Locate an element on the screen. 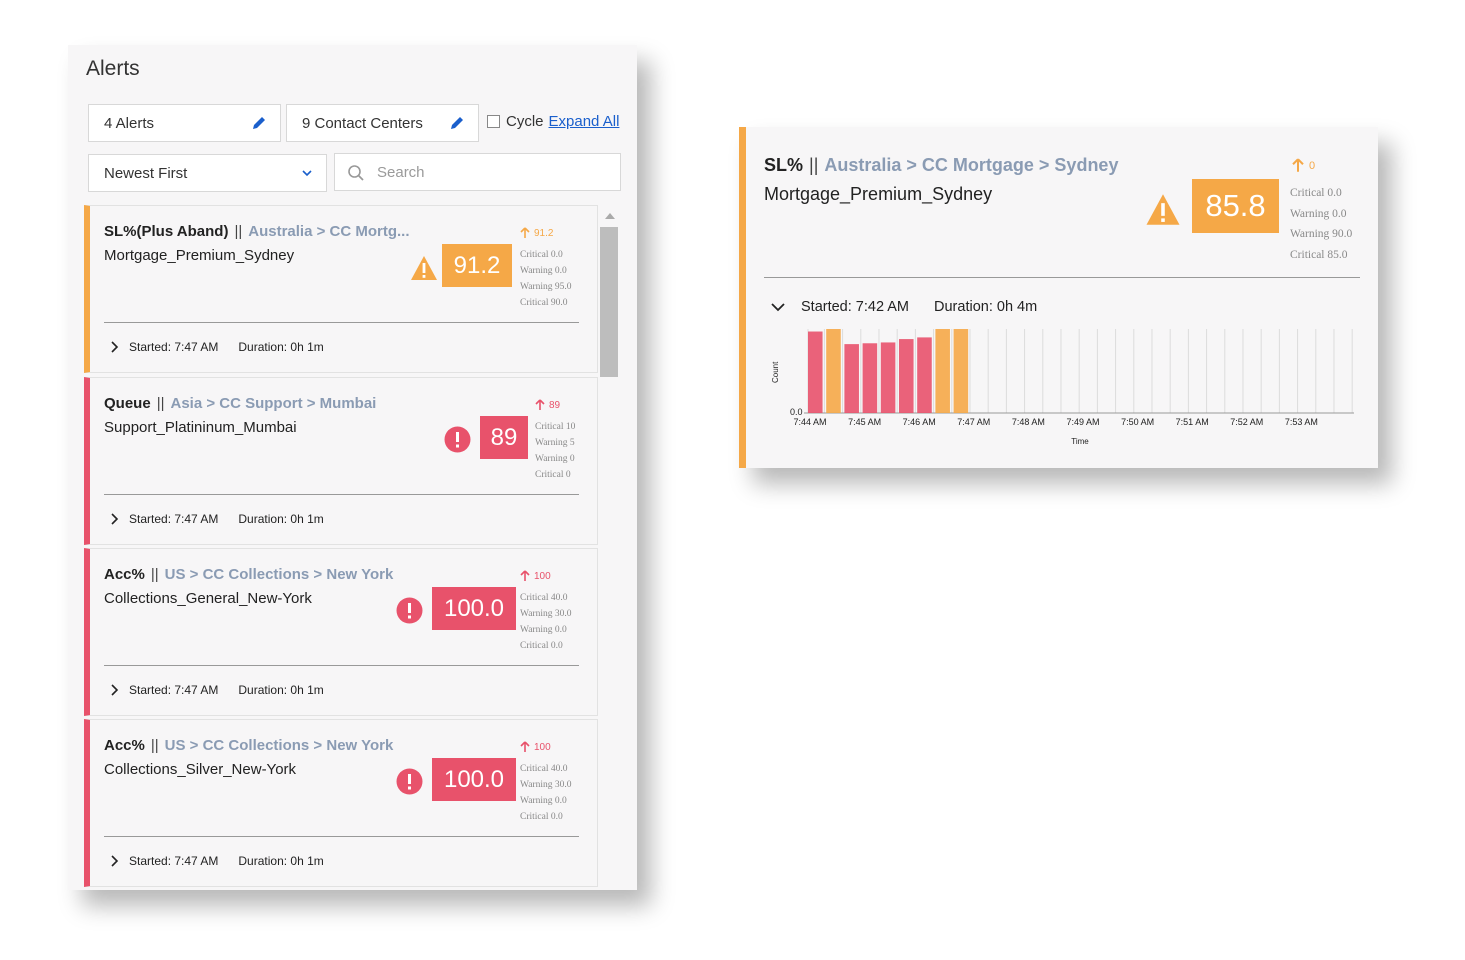 Image resolution: width=1465 pixels, height=960 pixels. alerts-filter-label: 4 Alerts is located at coordinates (129, 123).